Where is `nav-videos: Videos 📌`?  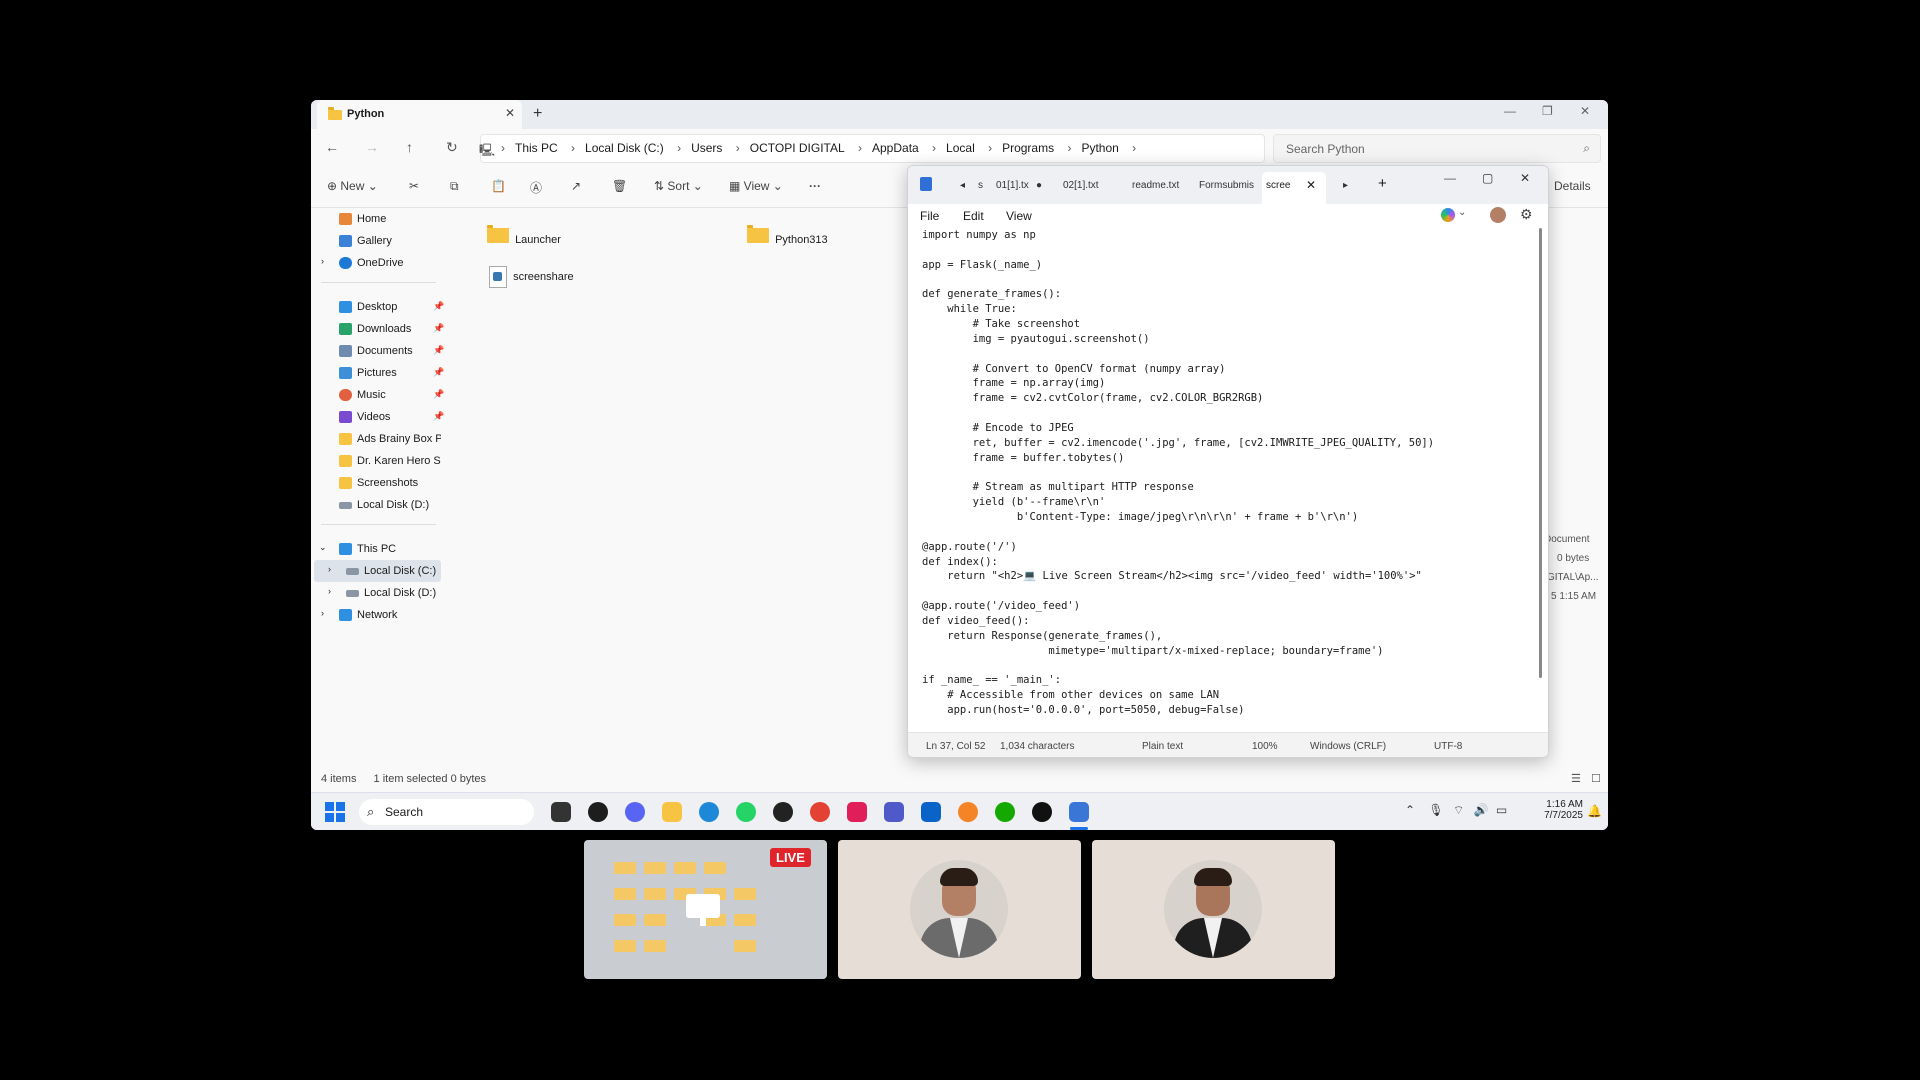
nav-videos: Videos 📌 is located at coordinates (377, 417).